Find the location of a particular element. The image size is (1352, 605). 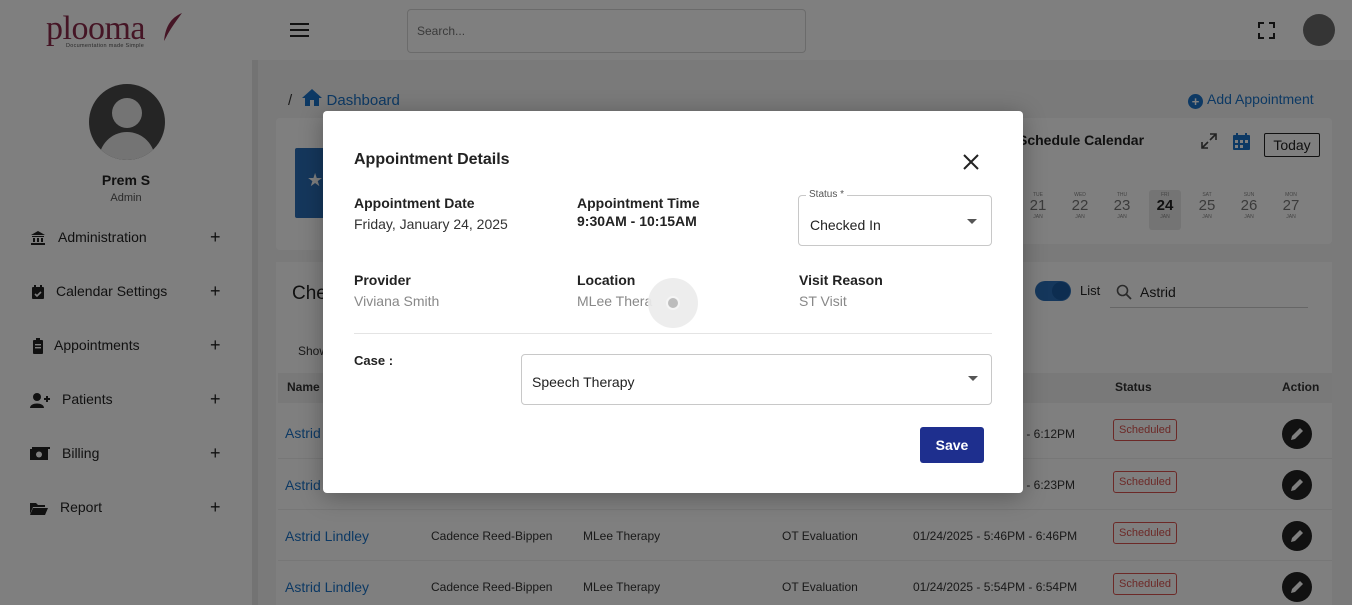

case-select-value: Speech Therapy is located at coordinates (583, 382).